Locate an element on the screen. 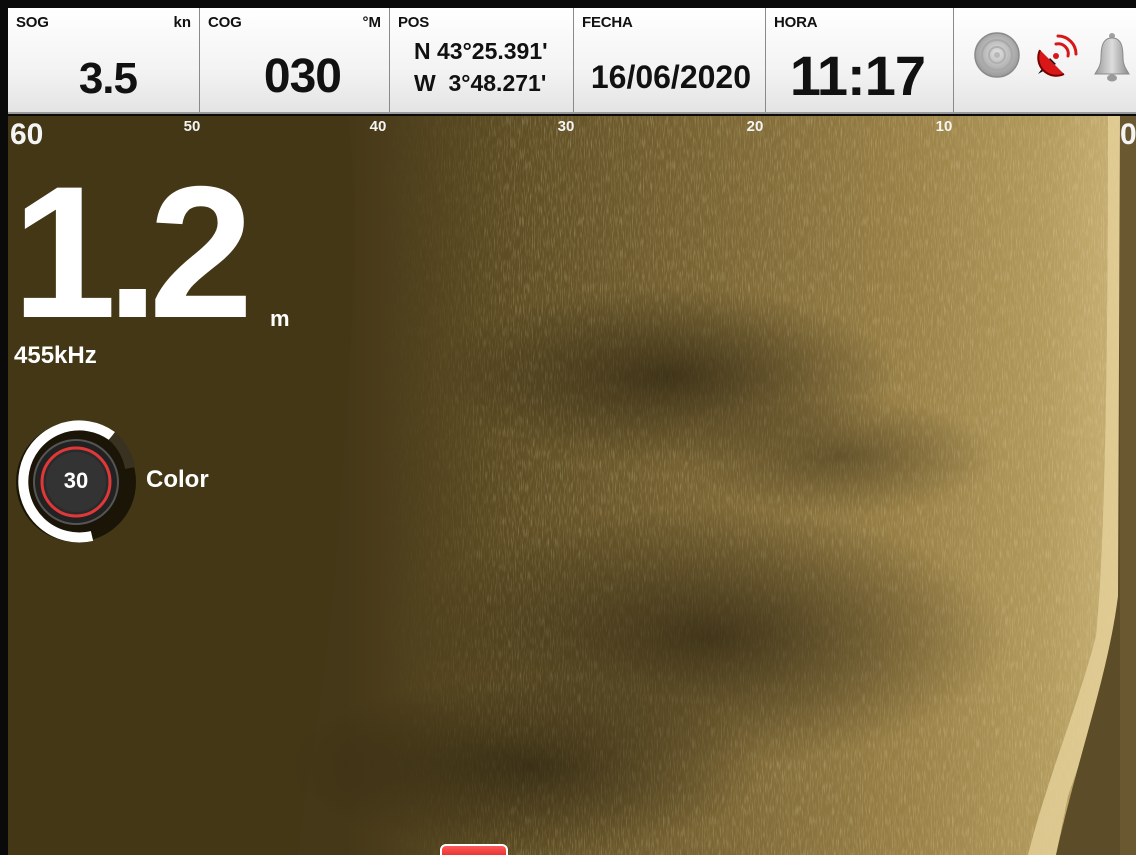 The width and height of the screenshot is (1136, 855). sog-cell: SOG kn 3.5 is located at coordinates (104, 60).